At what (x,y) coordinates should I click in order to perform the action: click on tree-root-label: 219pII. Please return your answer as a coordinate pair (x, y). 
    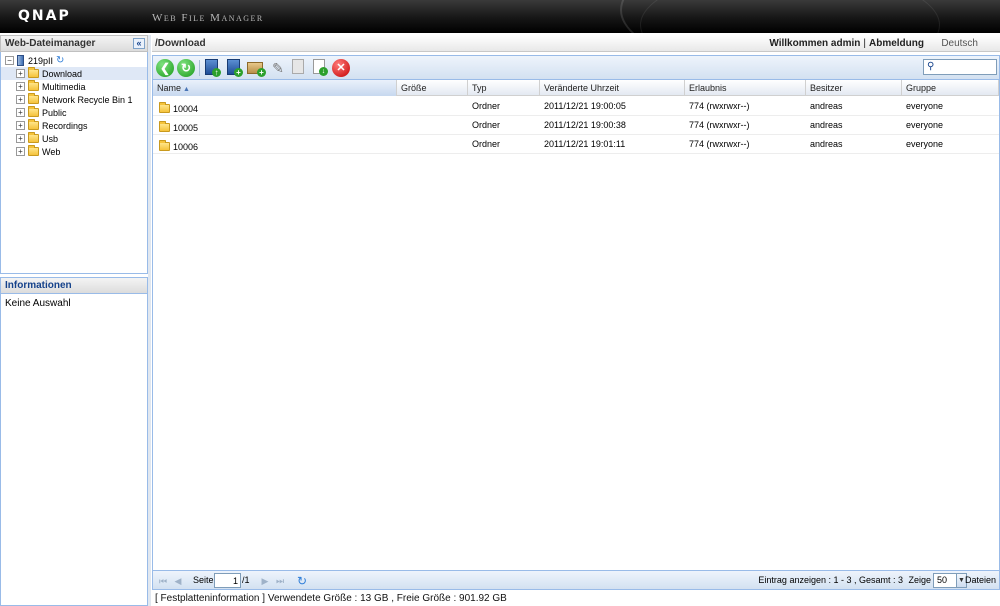
    Looking at the image, I should click on (41, 60).